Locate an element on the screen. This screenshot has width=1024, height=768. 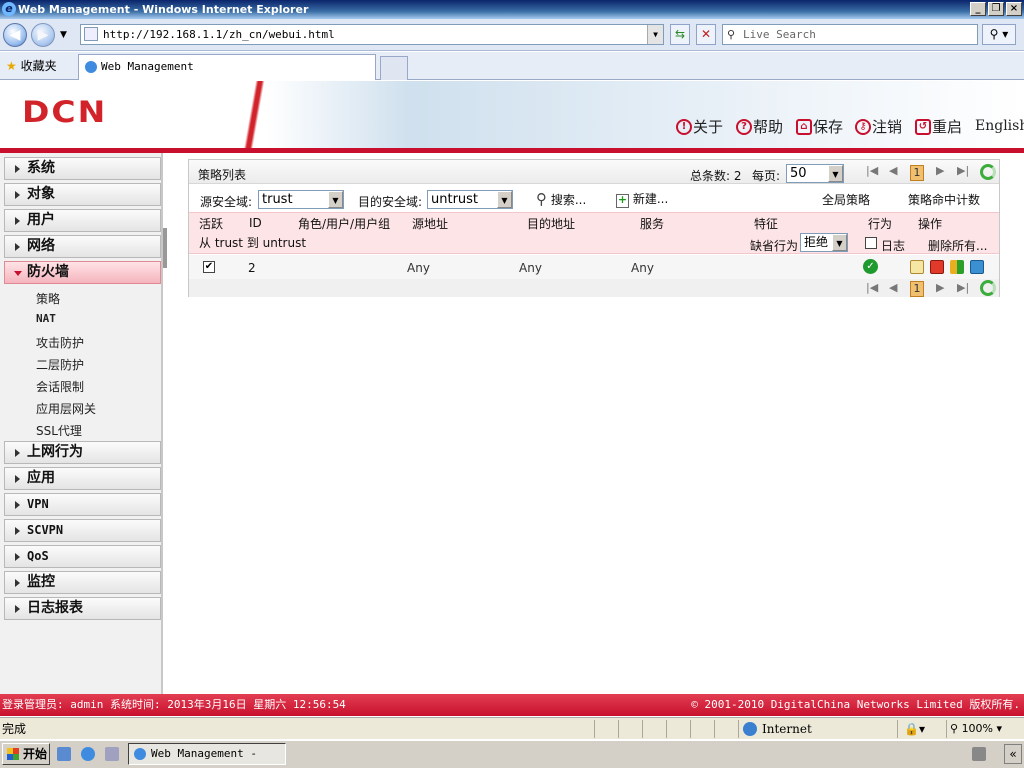
sidebar-sub-l2-defense: 二层防护 is located at coordinates (60, 364).